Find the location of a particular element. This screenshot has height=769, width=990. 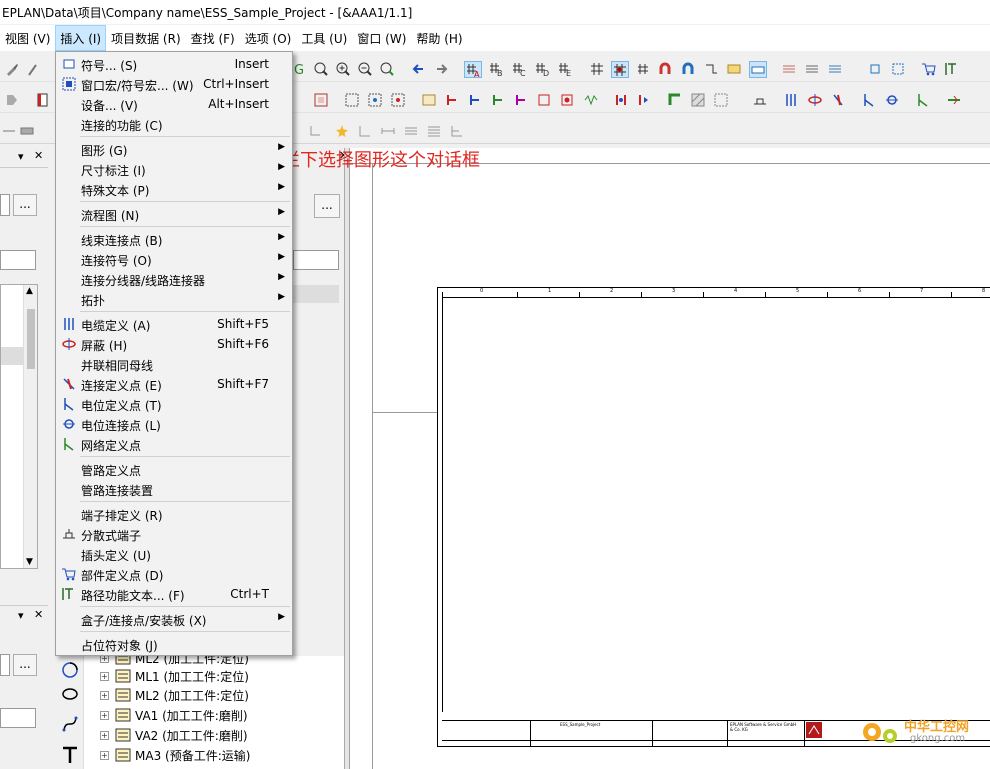

menu-item-cable-definition: 电缆定义 (A) Shift+F5 is located at coordinates (174, 324).